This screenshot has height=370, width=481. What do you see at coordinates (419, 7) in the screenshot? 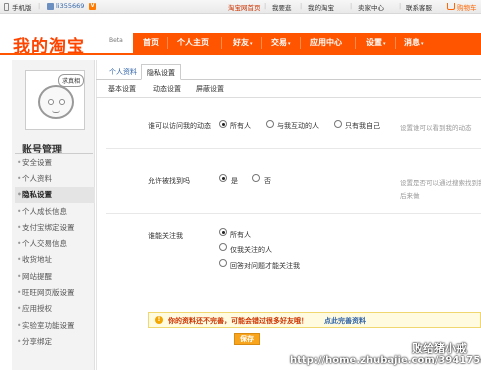
I see `service-link: 联系客服` at bounding box center [419, 7].